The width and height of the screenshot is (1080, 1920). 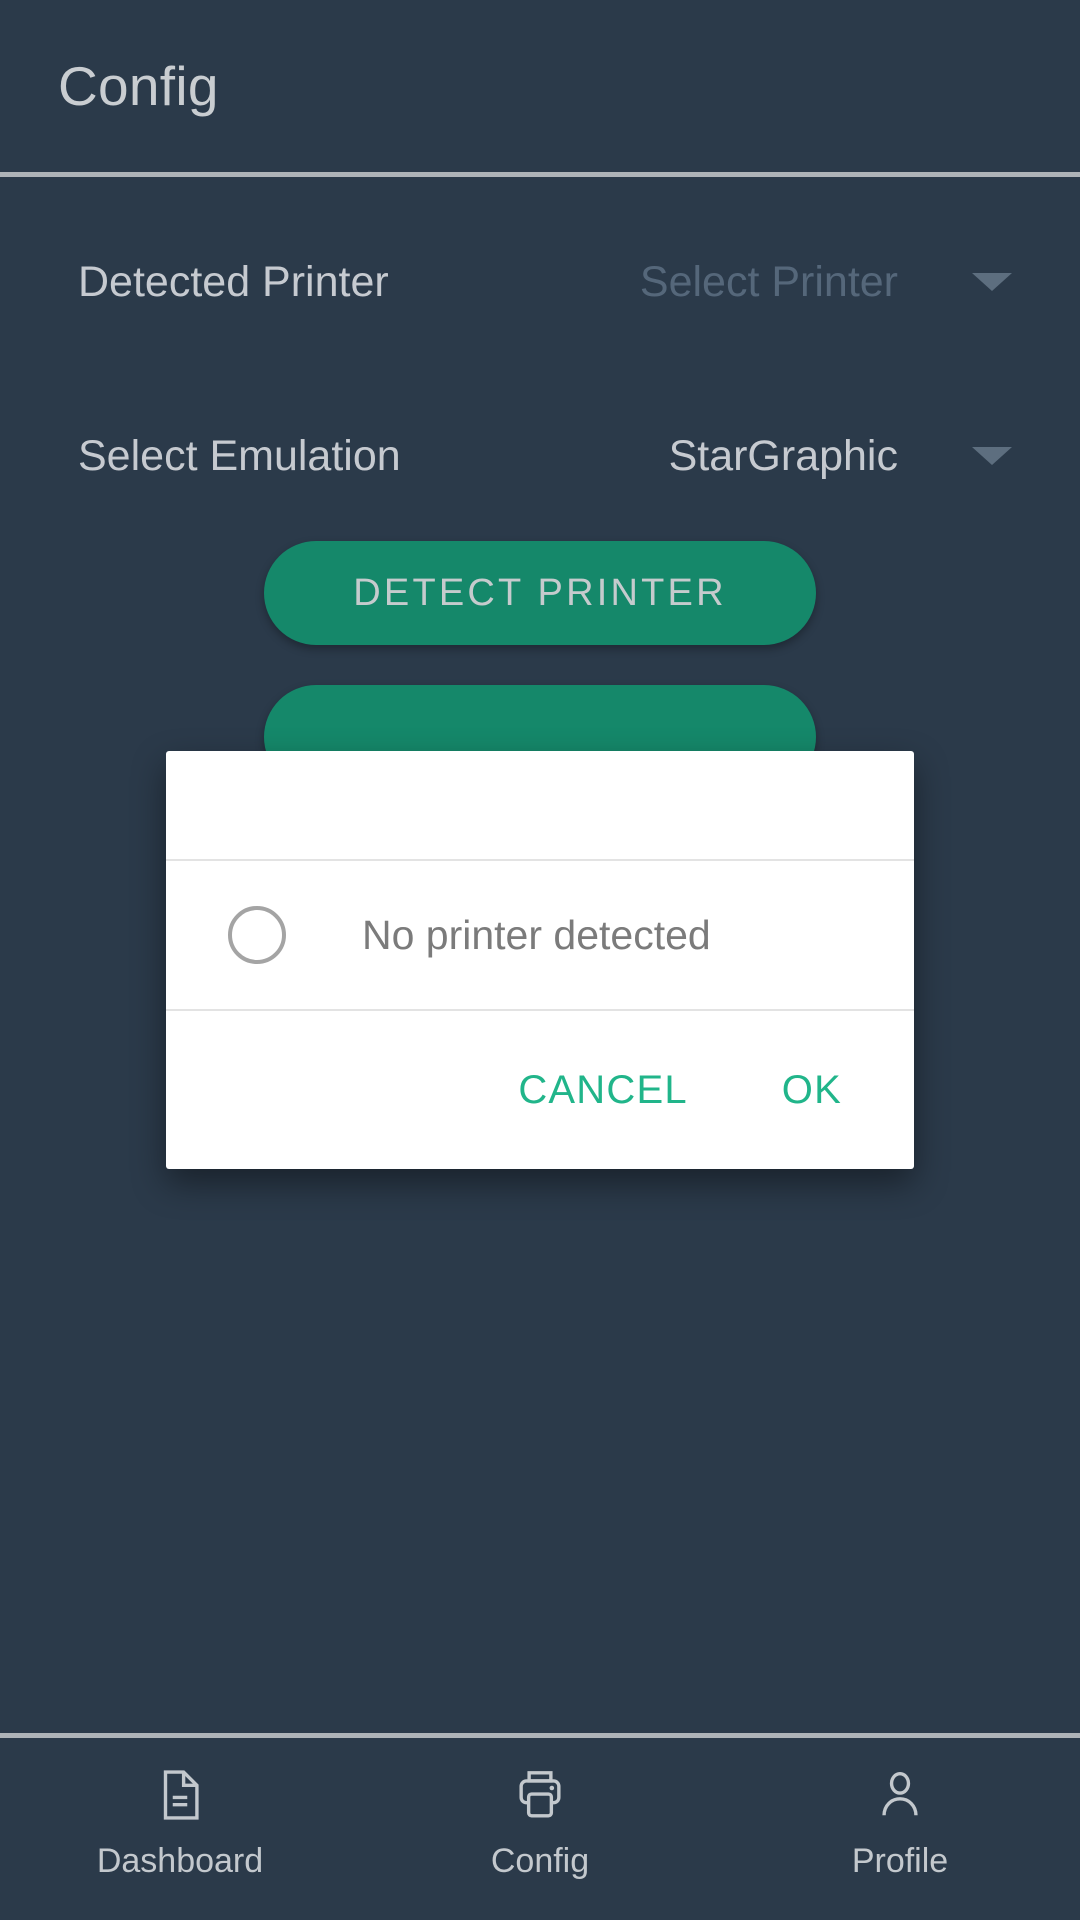 What do you see at coordinates (812, 1090) in the screenshot?
I see `ok-button: OK` at bounding box center [812, 1090].